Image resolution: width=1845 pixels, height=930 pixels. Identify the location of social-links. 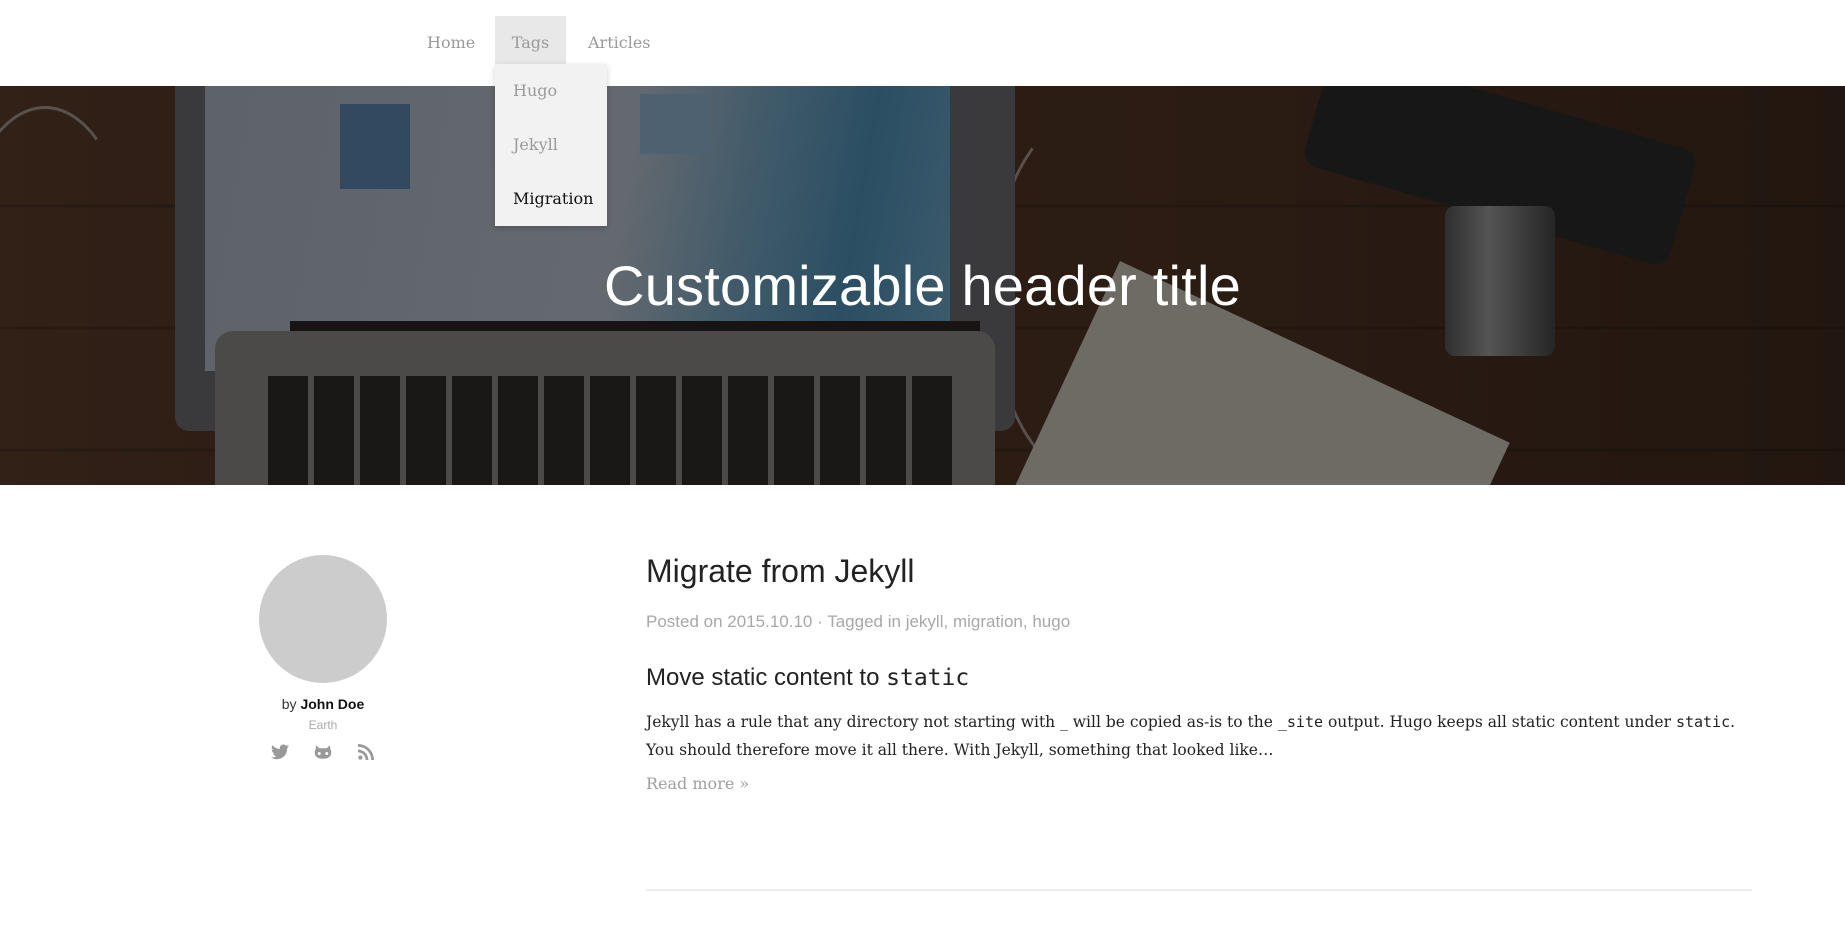
(323, 752).